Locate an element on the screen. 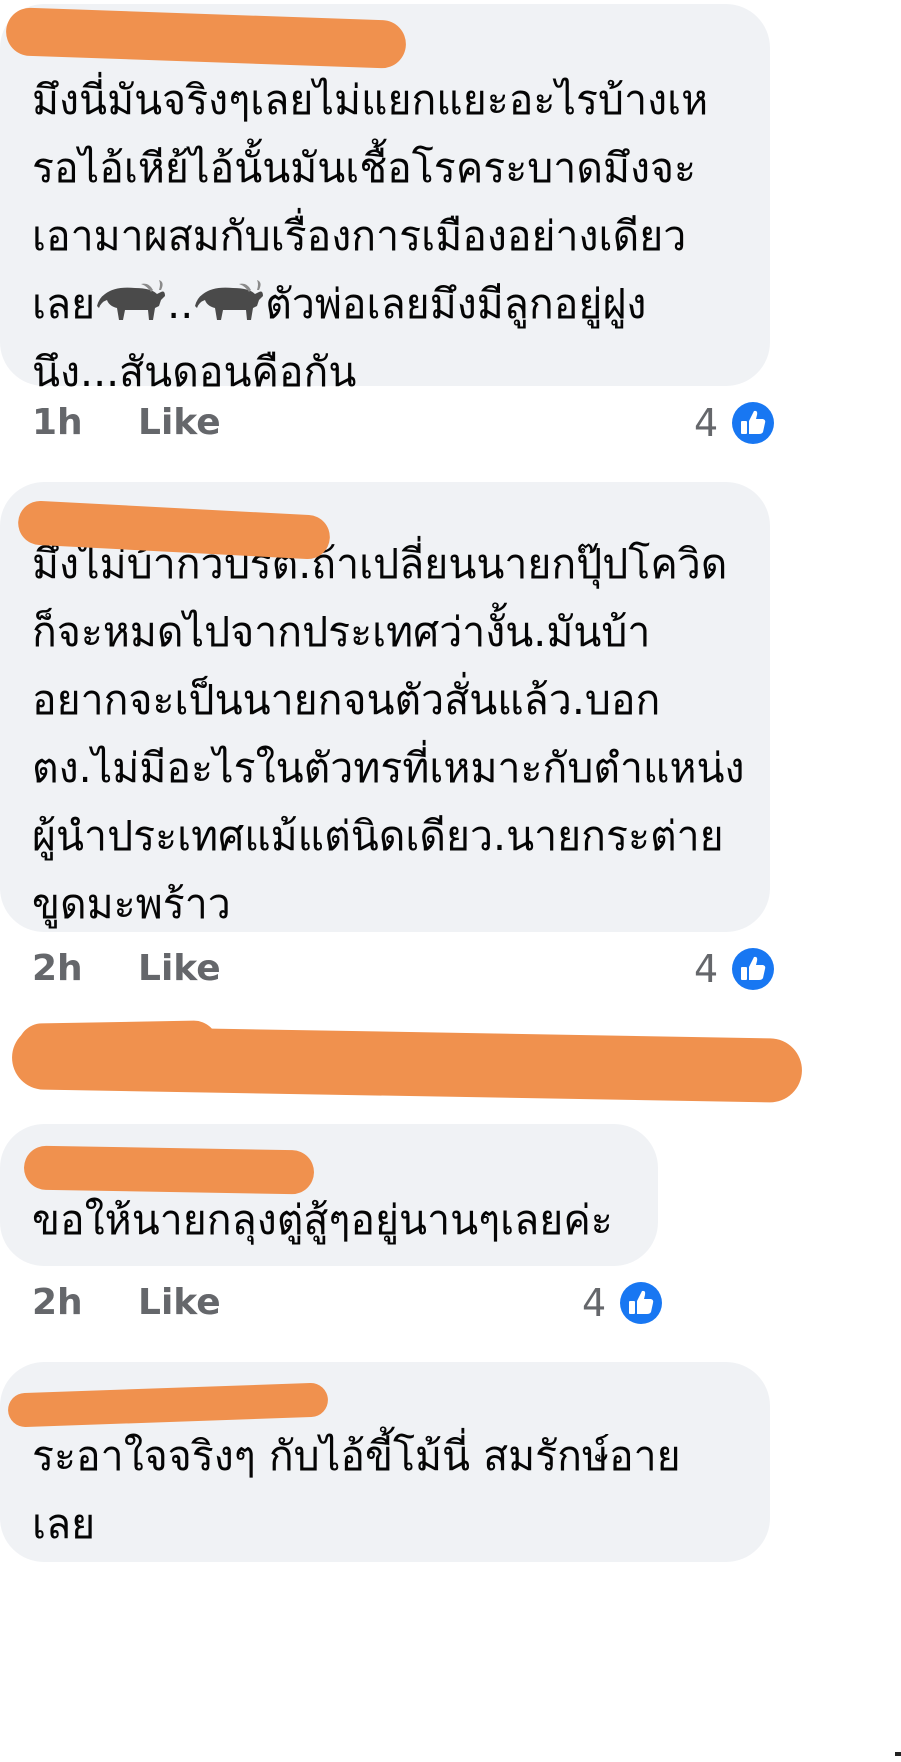  comment-bubble: ขอให้นายกลุงตู่สู้ๆอยู่นานๆเลยค่ะ is located at coordinates (329, 1195).